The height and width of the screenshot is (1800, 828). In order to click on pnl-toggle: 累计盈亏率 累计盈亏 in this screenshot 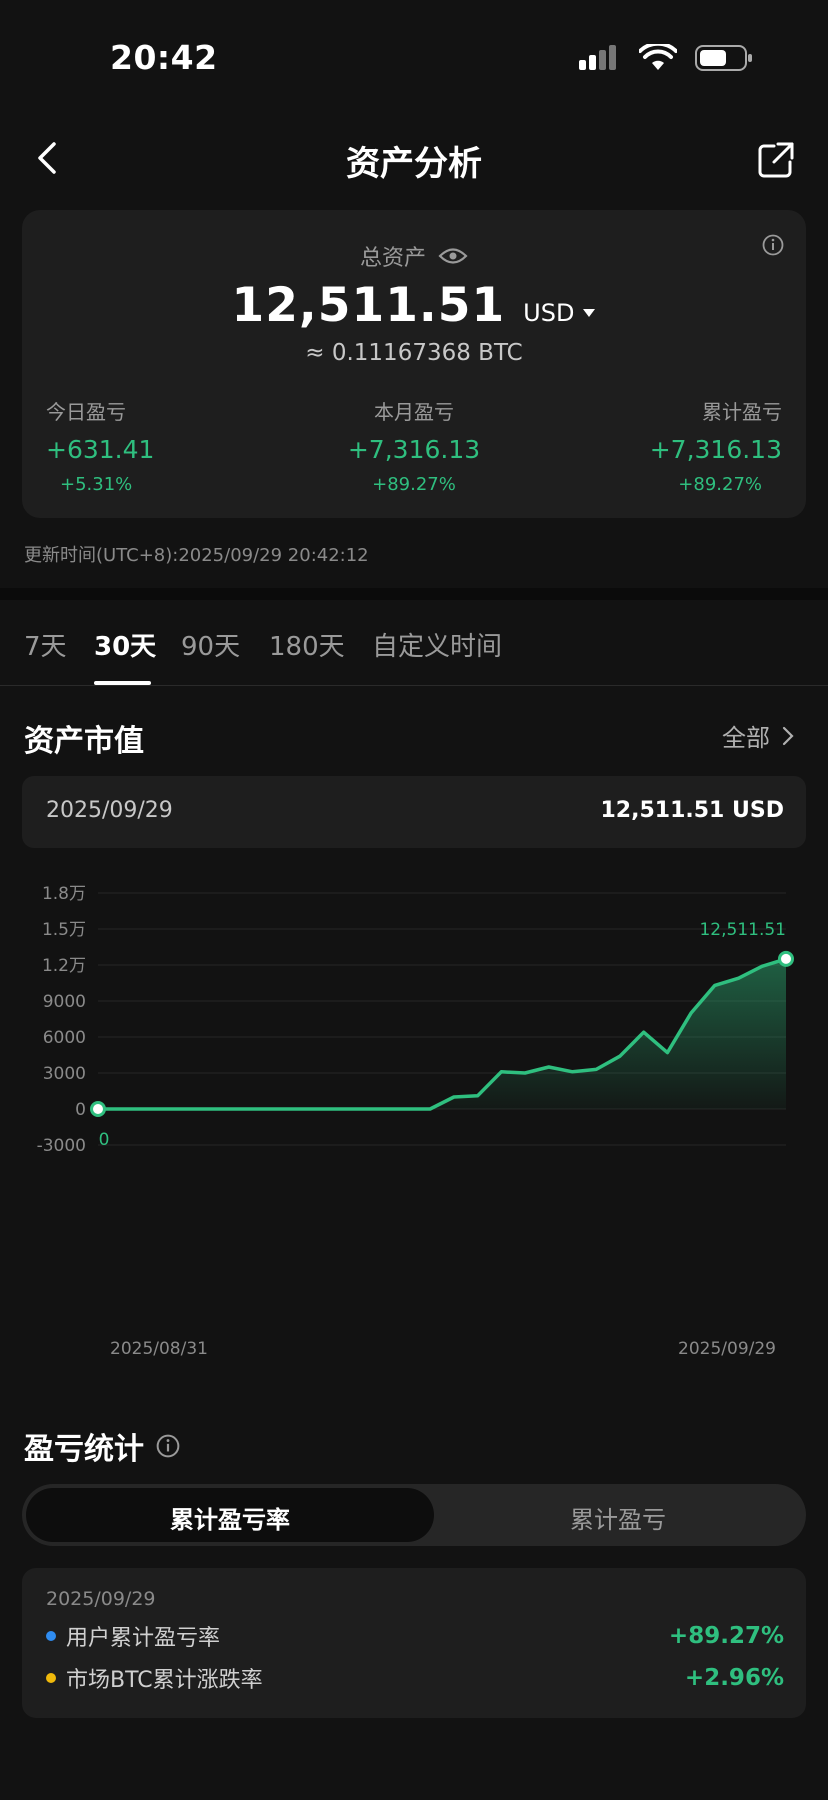, I will do `click(414, 1515)`.